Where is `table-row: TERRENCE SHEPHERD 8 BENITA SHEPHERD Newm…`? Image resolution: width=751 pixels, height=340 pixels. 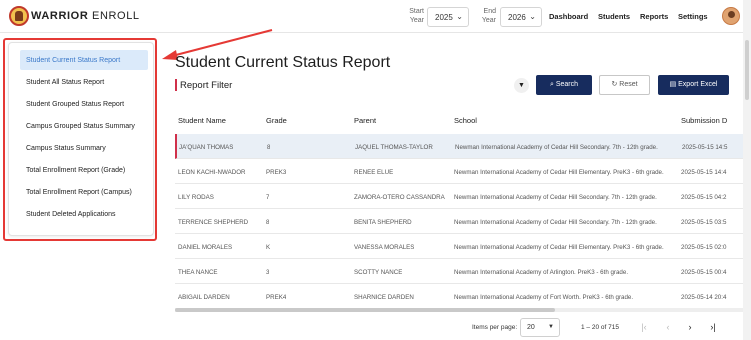
table-row: TERRENCE SHEPHERD 8 BENITA SHEPHERD Newm… is located at coordinates (459, 221).